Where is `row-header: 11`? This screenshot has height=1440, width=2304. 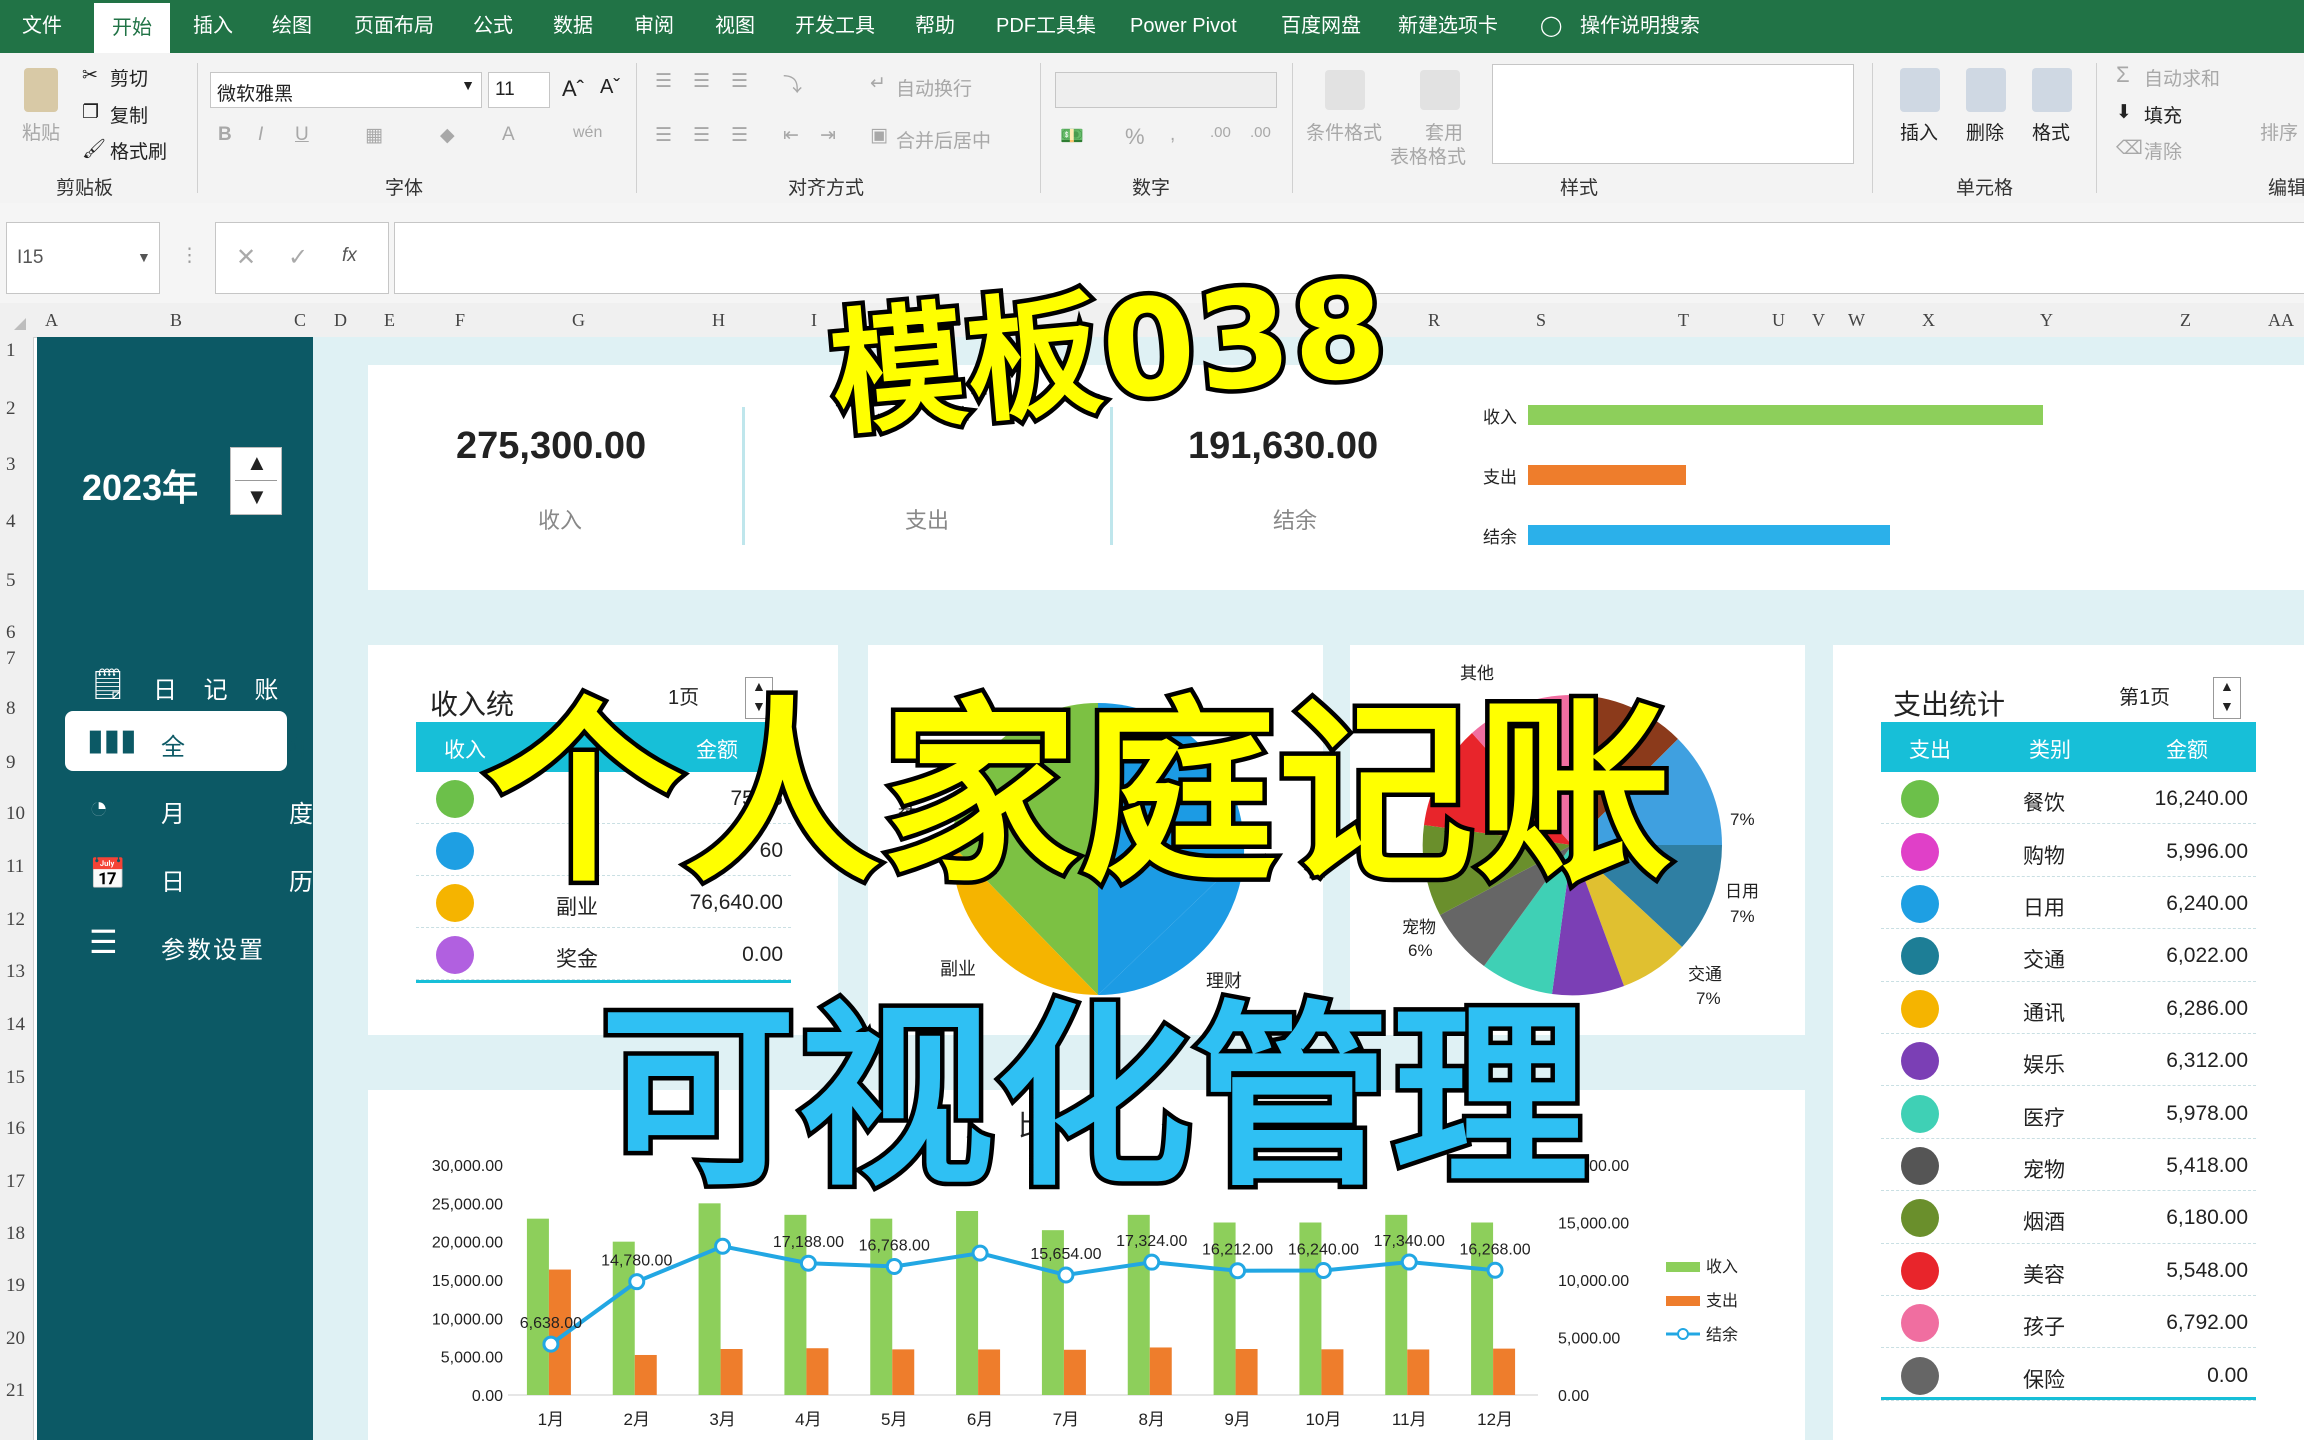 row-header: 11 is located at coordinates (15, 867).